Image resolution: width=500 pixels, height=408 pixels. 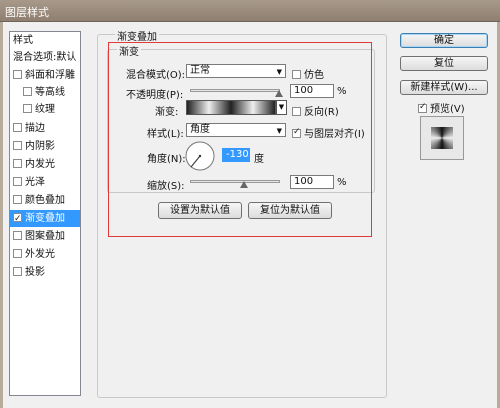 I want to click on outer-glow-checkbox, so click(x=17, y=253).